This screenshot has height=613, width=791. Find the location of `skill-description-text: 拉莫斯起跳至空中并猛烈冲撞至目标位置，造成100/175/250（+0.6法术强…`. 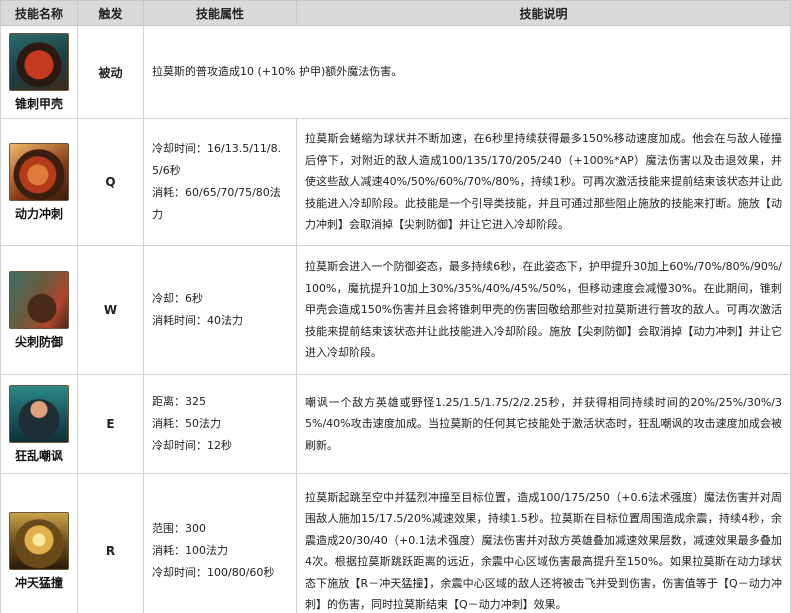

skill-description-text: 拉莫斯起跳至空中并猛烈冲撞至目标位置，造成100/175/250（+0.6法术强… is located at coordinates (543, 551).